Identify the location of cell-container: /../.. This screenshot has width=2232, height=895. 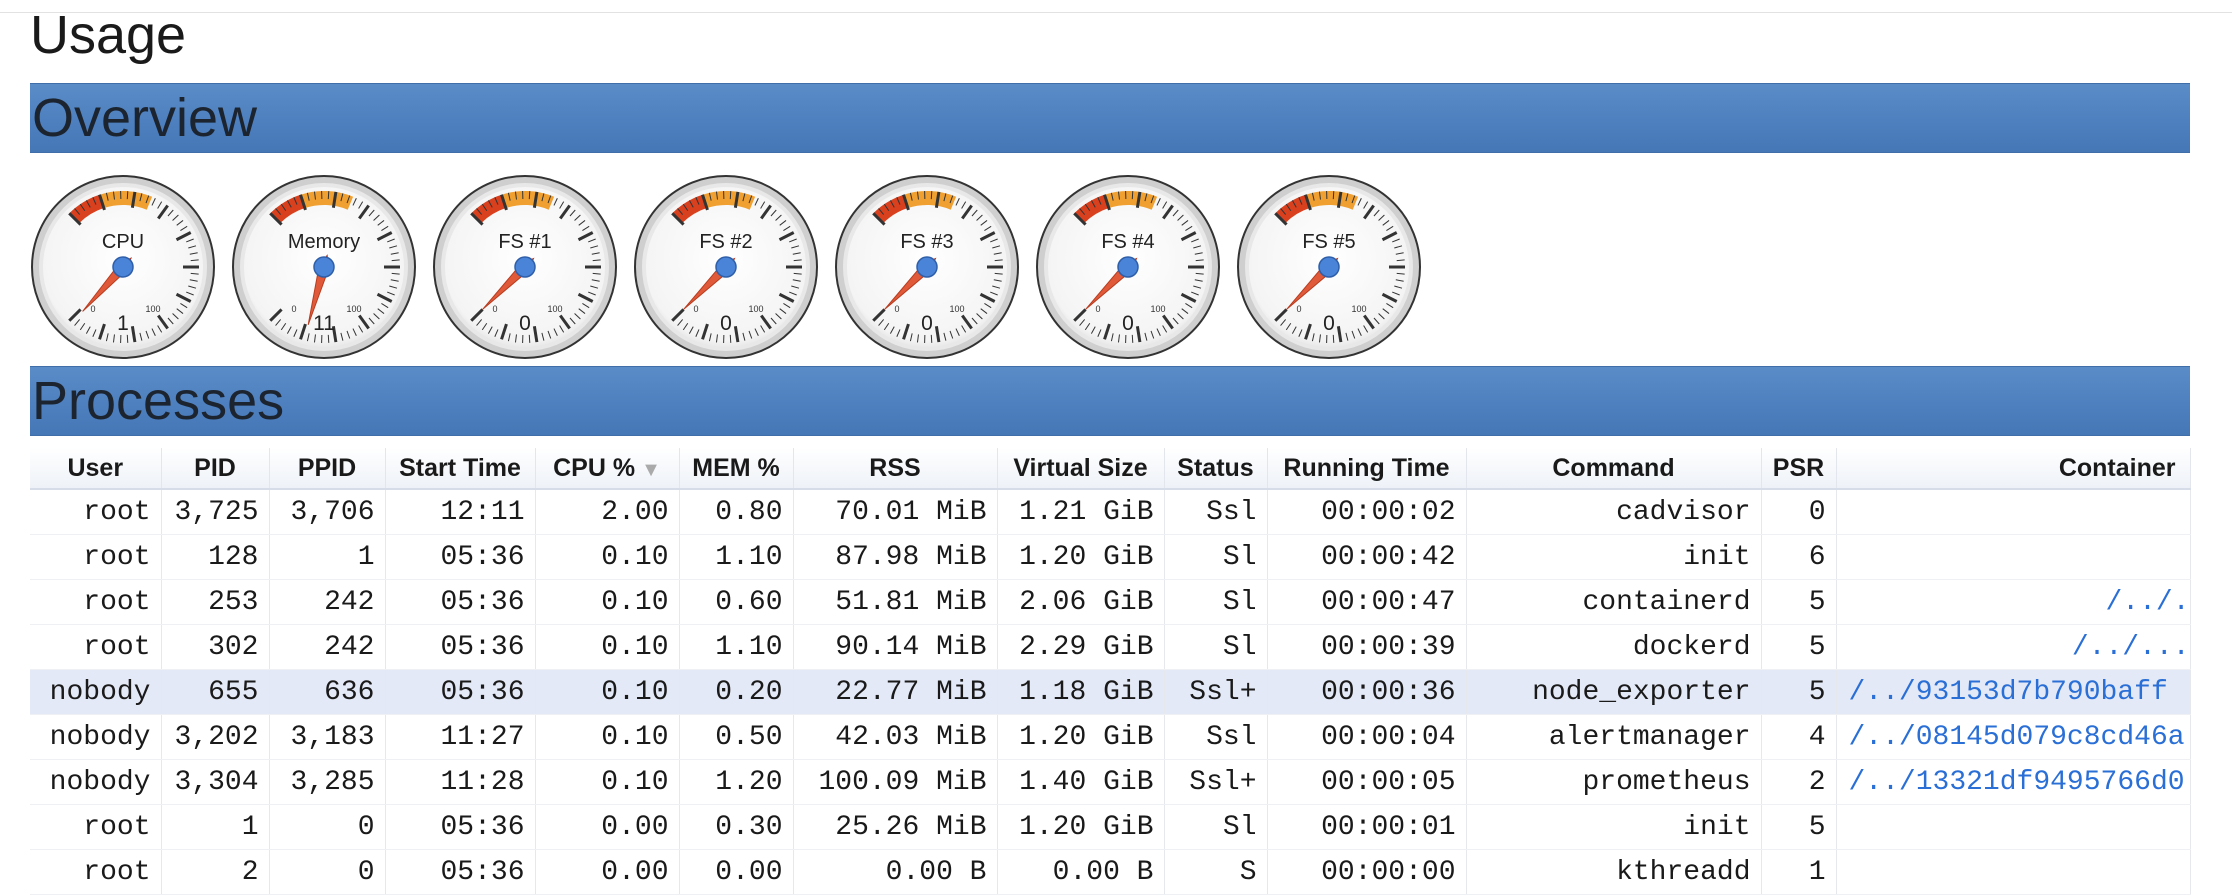
(2013, 602).